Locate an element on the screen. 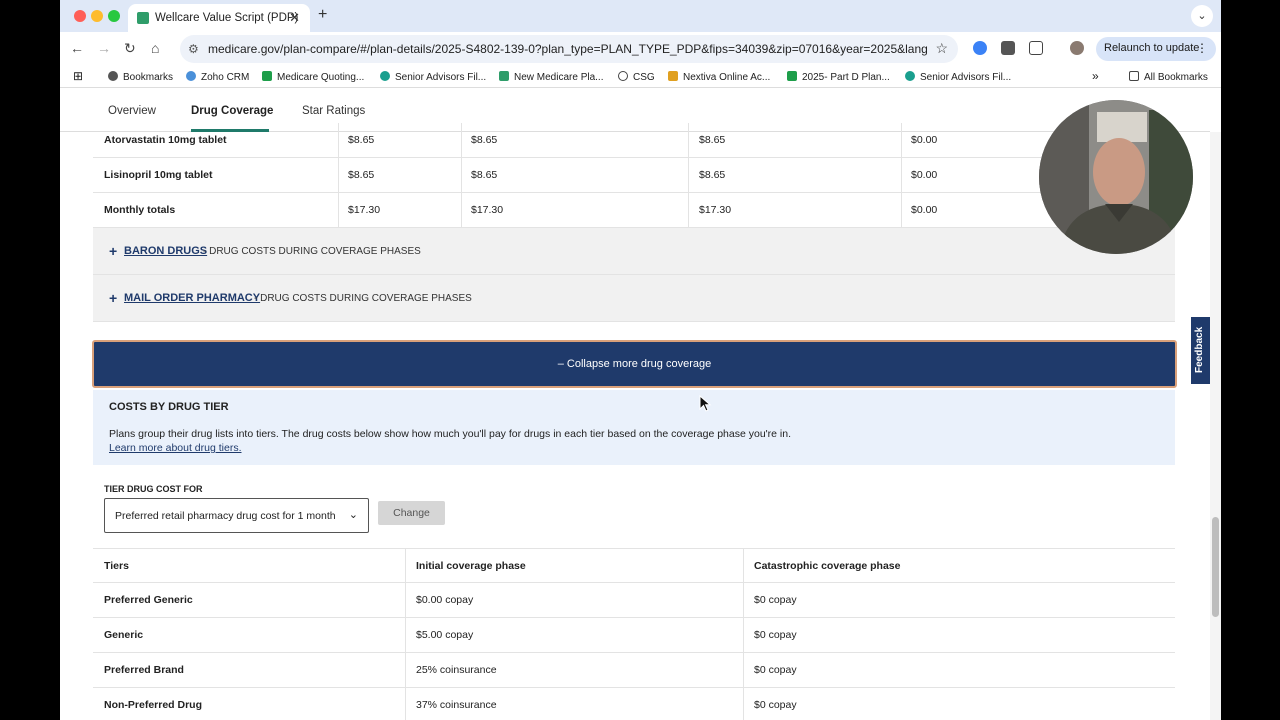 The image size is (1280, 720). column-header: Catastrophic coverage phase is located at coordinates (827, 566).